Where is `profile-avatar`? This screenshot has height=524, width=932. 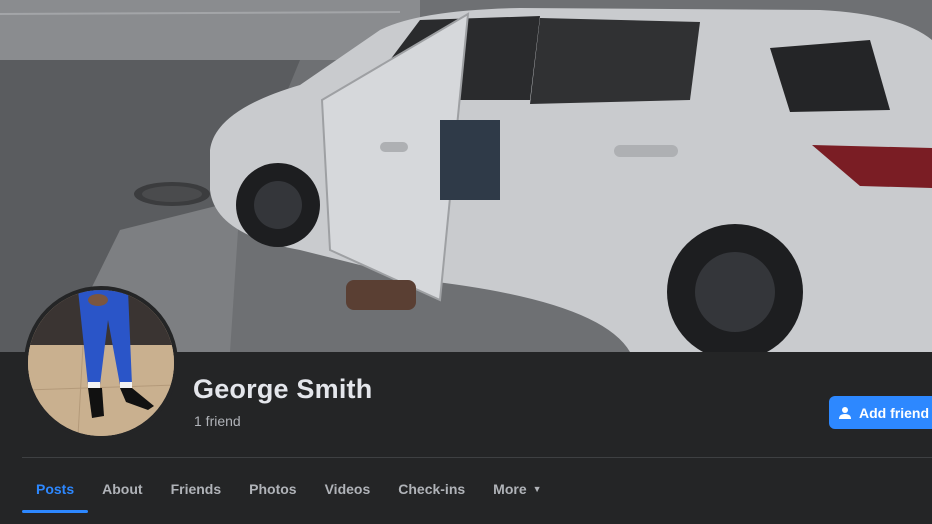 profile-avatar is located at coordinates (101, 363).